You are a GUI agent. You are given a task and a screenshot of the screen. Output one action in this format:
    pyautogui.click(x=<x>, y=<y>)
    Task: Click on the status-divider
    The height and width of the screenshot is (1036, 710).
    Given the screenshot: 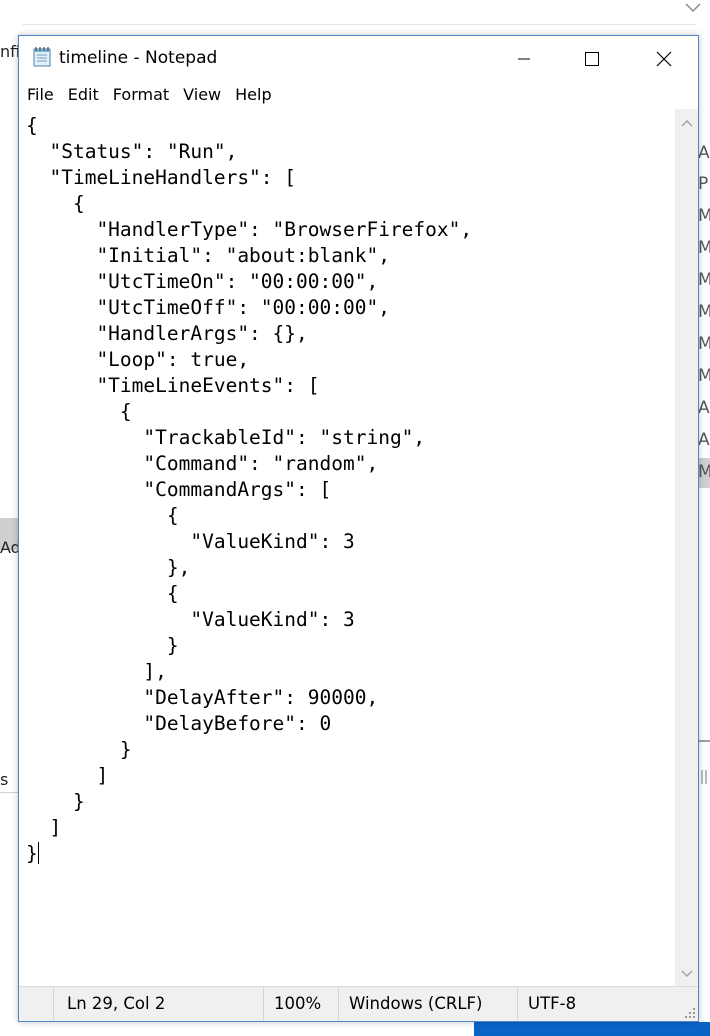 What is the action you would take?
    pyautogui.click(x=53, y=1004)
    